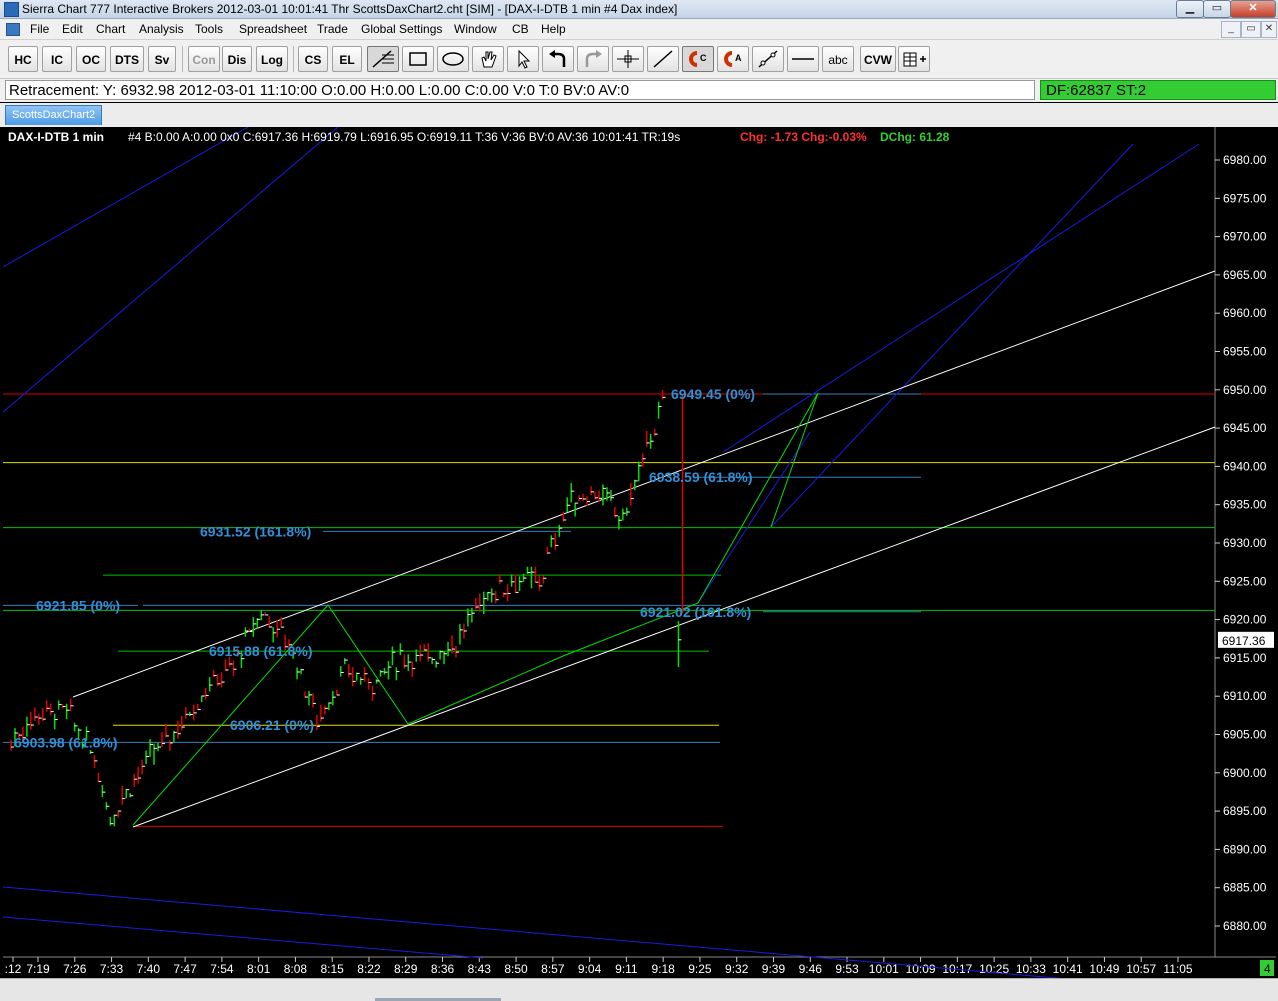  Describe the element at coordinates (700, 969) in the screenshot. I see `time-axis-label: 9:25` at that location.